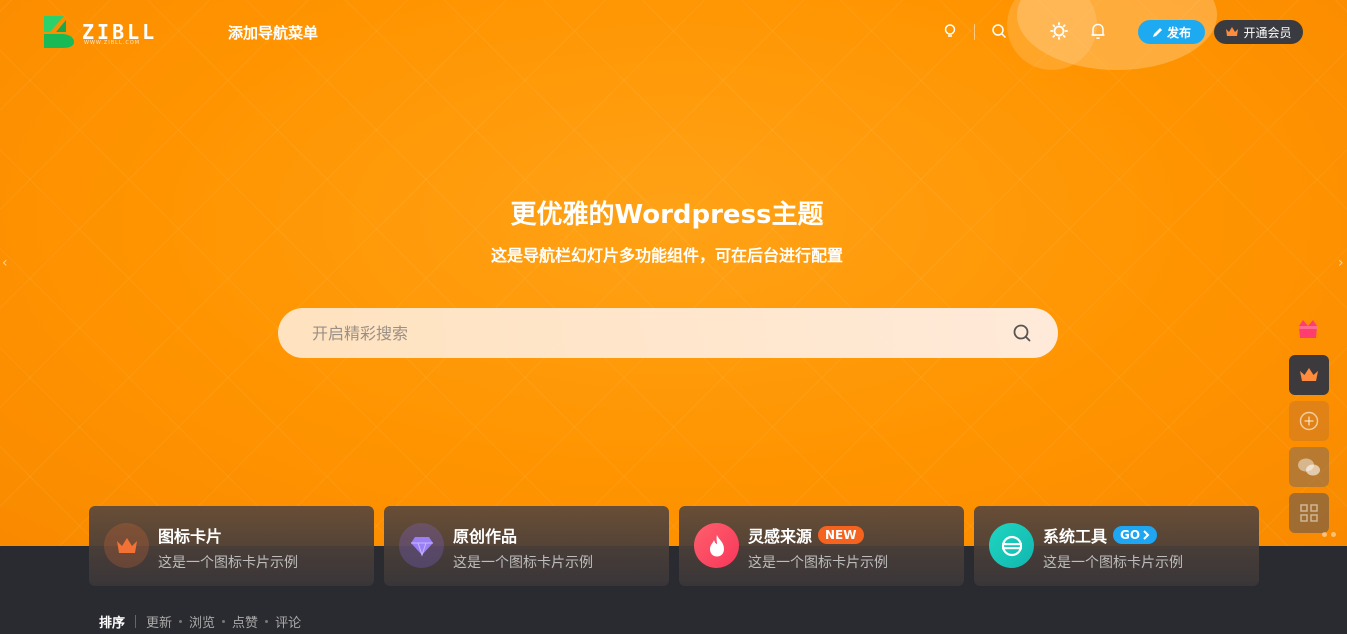  Describe the element at coordinates (245, 621) in the screenshot. I see `sort-option-likes: 点赞` at that location.